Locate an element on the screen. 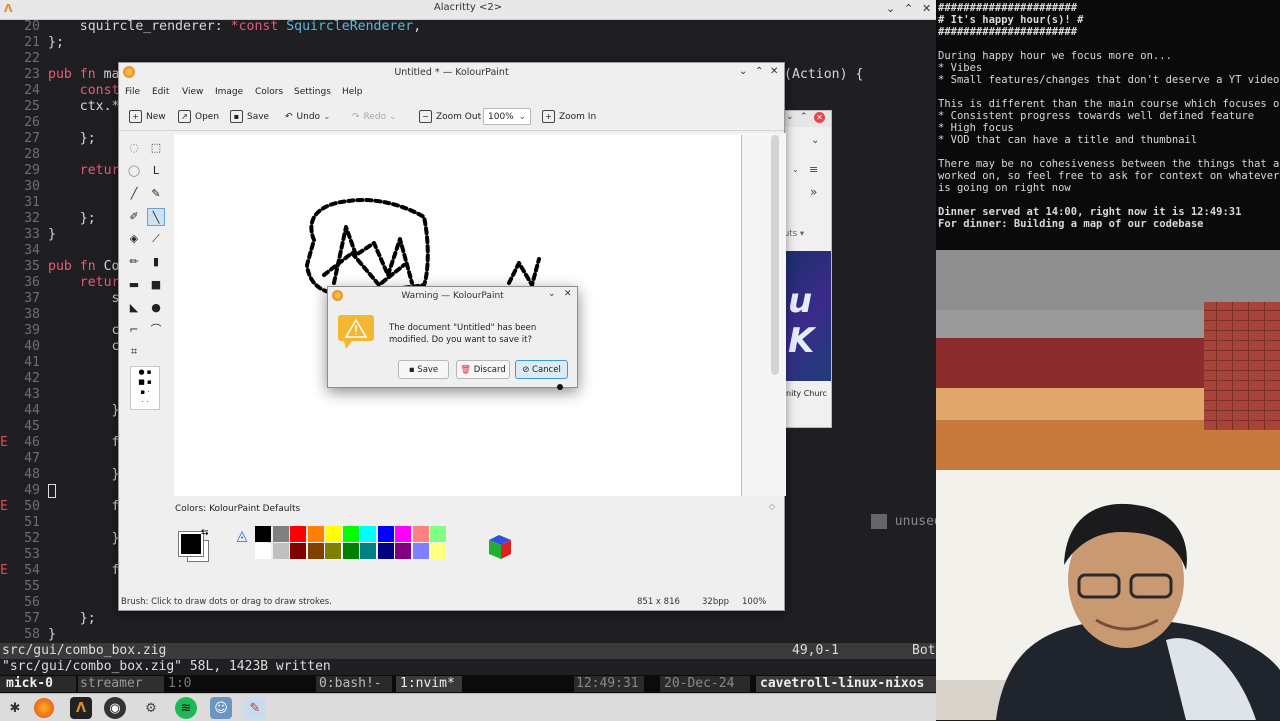 This screenshot has width=1280, height=721. alacritty-taskbar-icon: Λ is located at coordinates (81, 708).